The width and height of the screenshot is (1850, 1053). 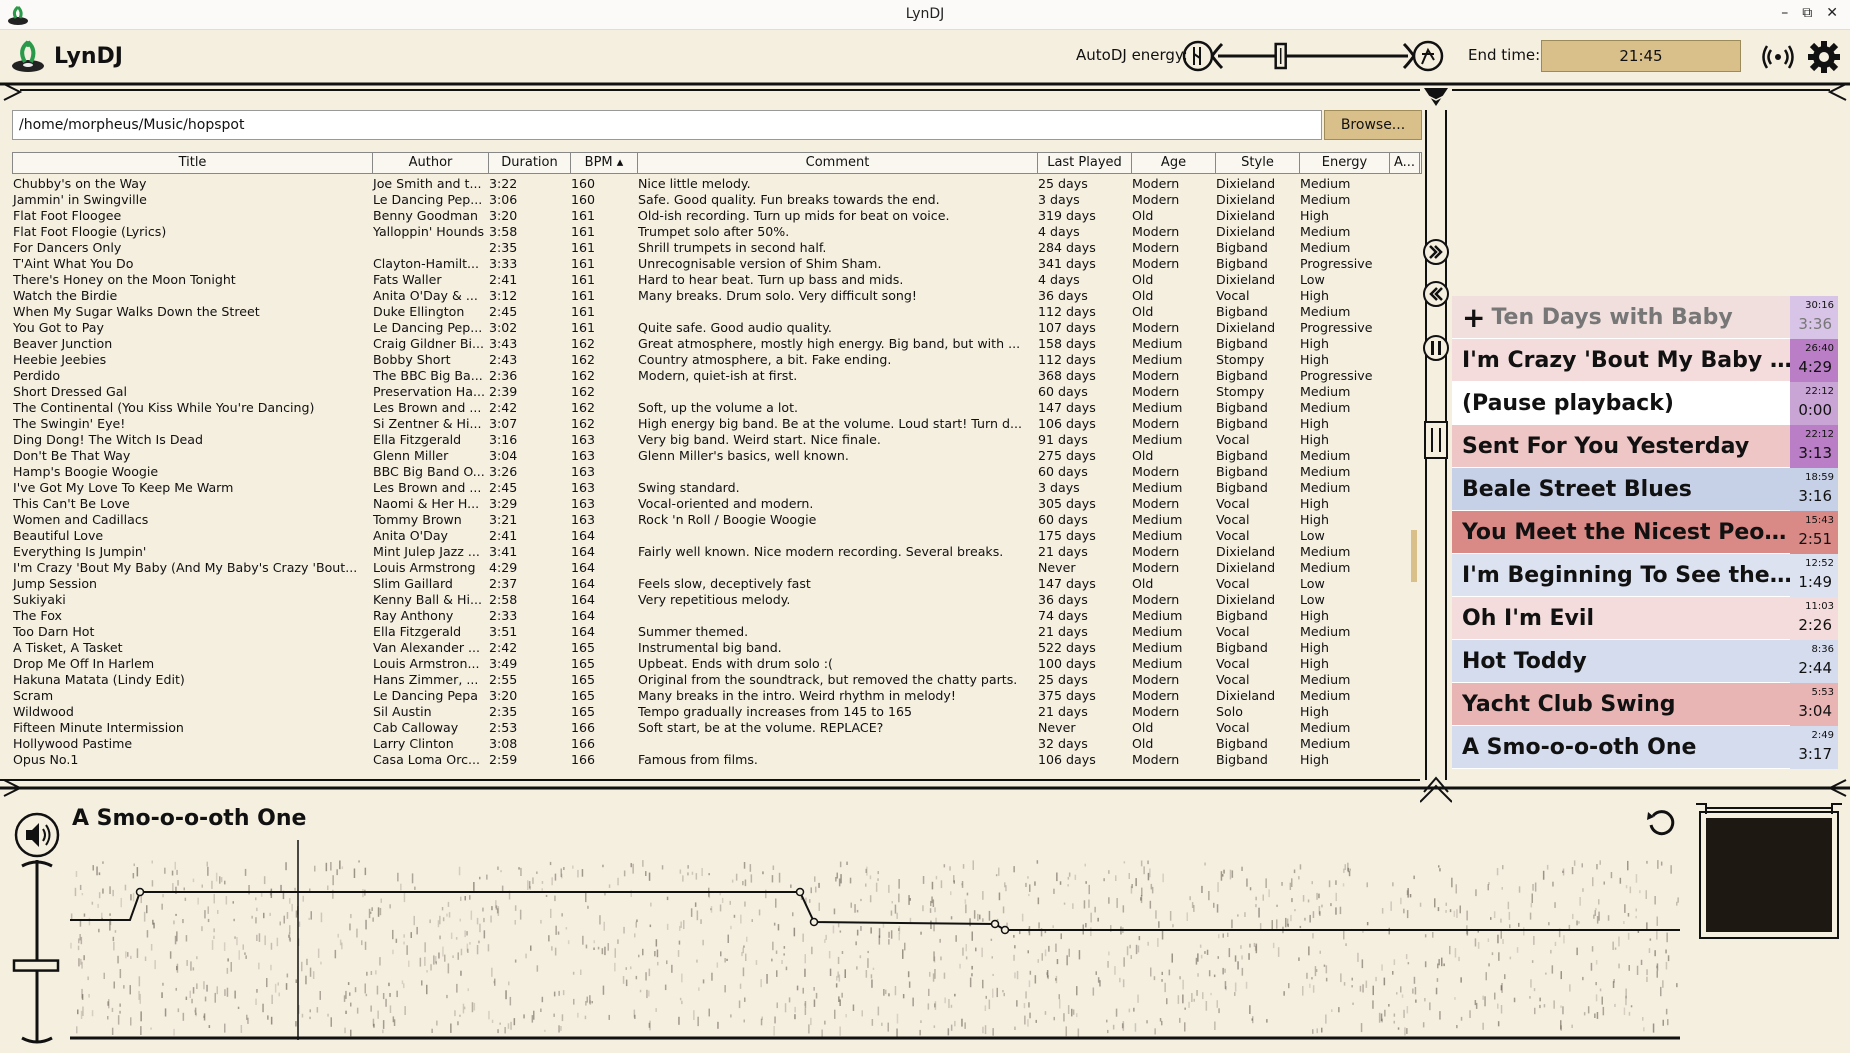 I want to click on queue-item: A Smo-o-o-oth One 2:49 3:17, so click(x=1645, y=747).